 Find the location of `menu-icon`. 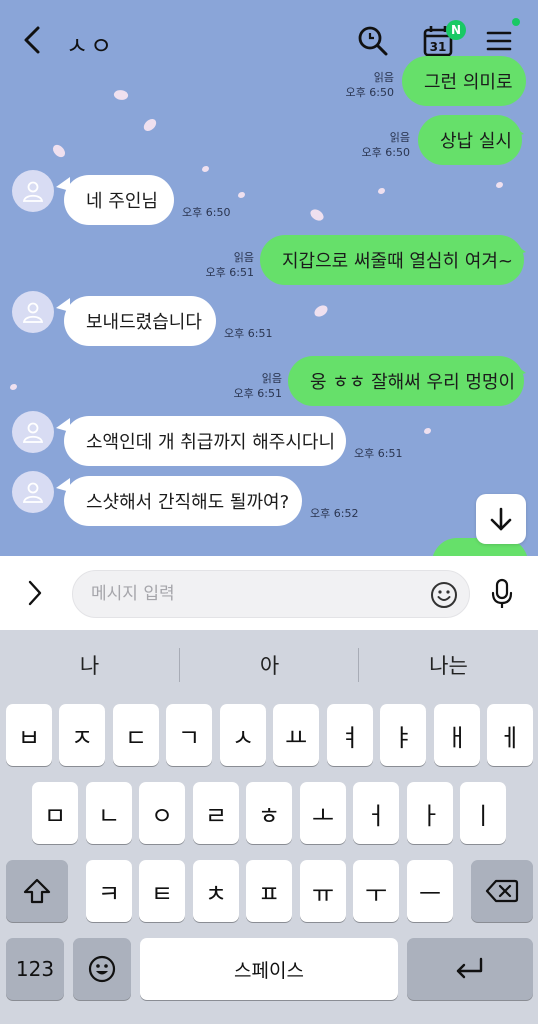

menu-icon is located at coordinates (499, 41).